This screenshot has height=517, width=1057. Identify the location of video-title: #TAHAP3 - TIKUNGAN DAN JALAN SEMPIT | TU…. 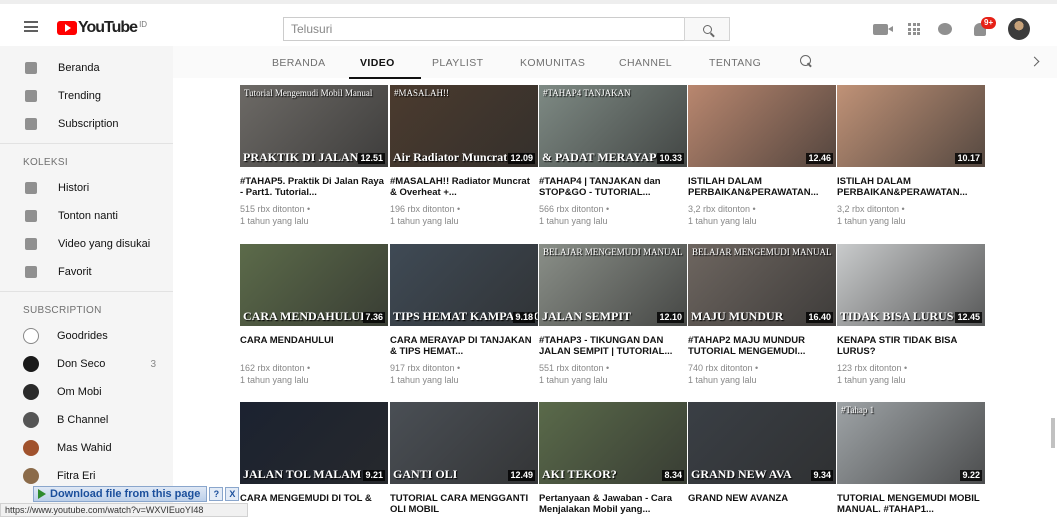
(613, 346).